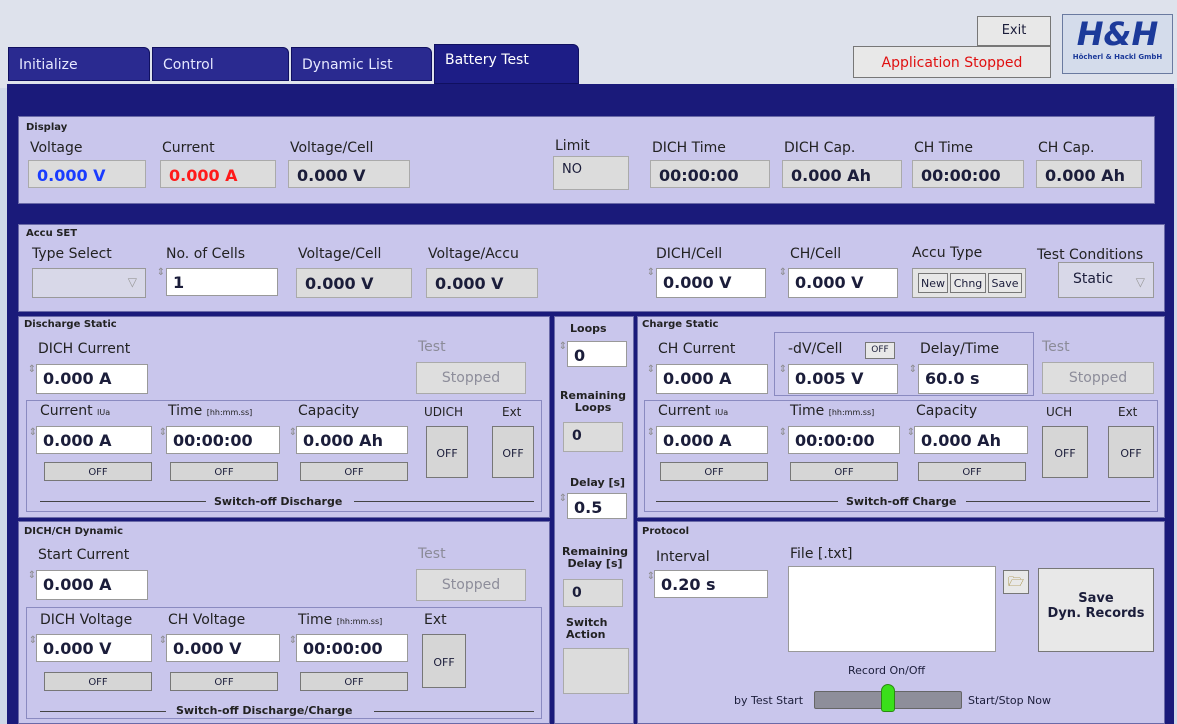 This screenshot has height=724, width=1177. I want to click on tab-initialize: Initialize, so click(79, 64).